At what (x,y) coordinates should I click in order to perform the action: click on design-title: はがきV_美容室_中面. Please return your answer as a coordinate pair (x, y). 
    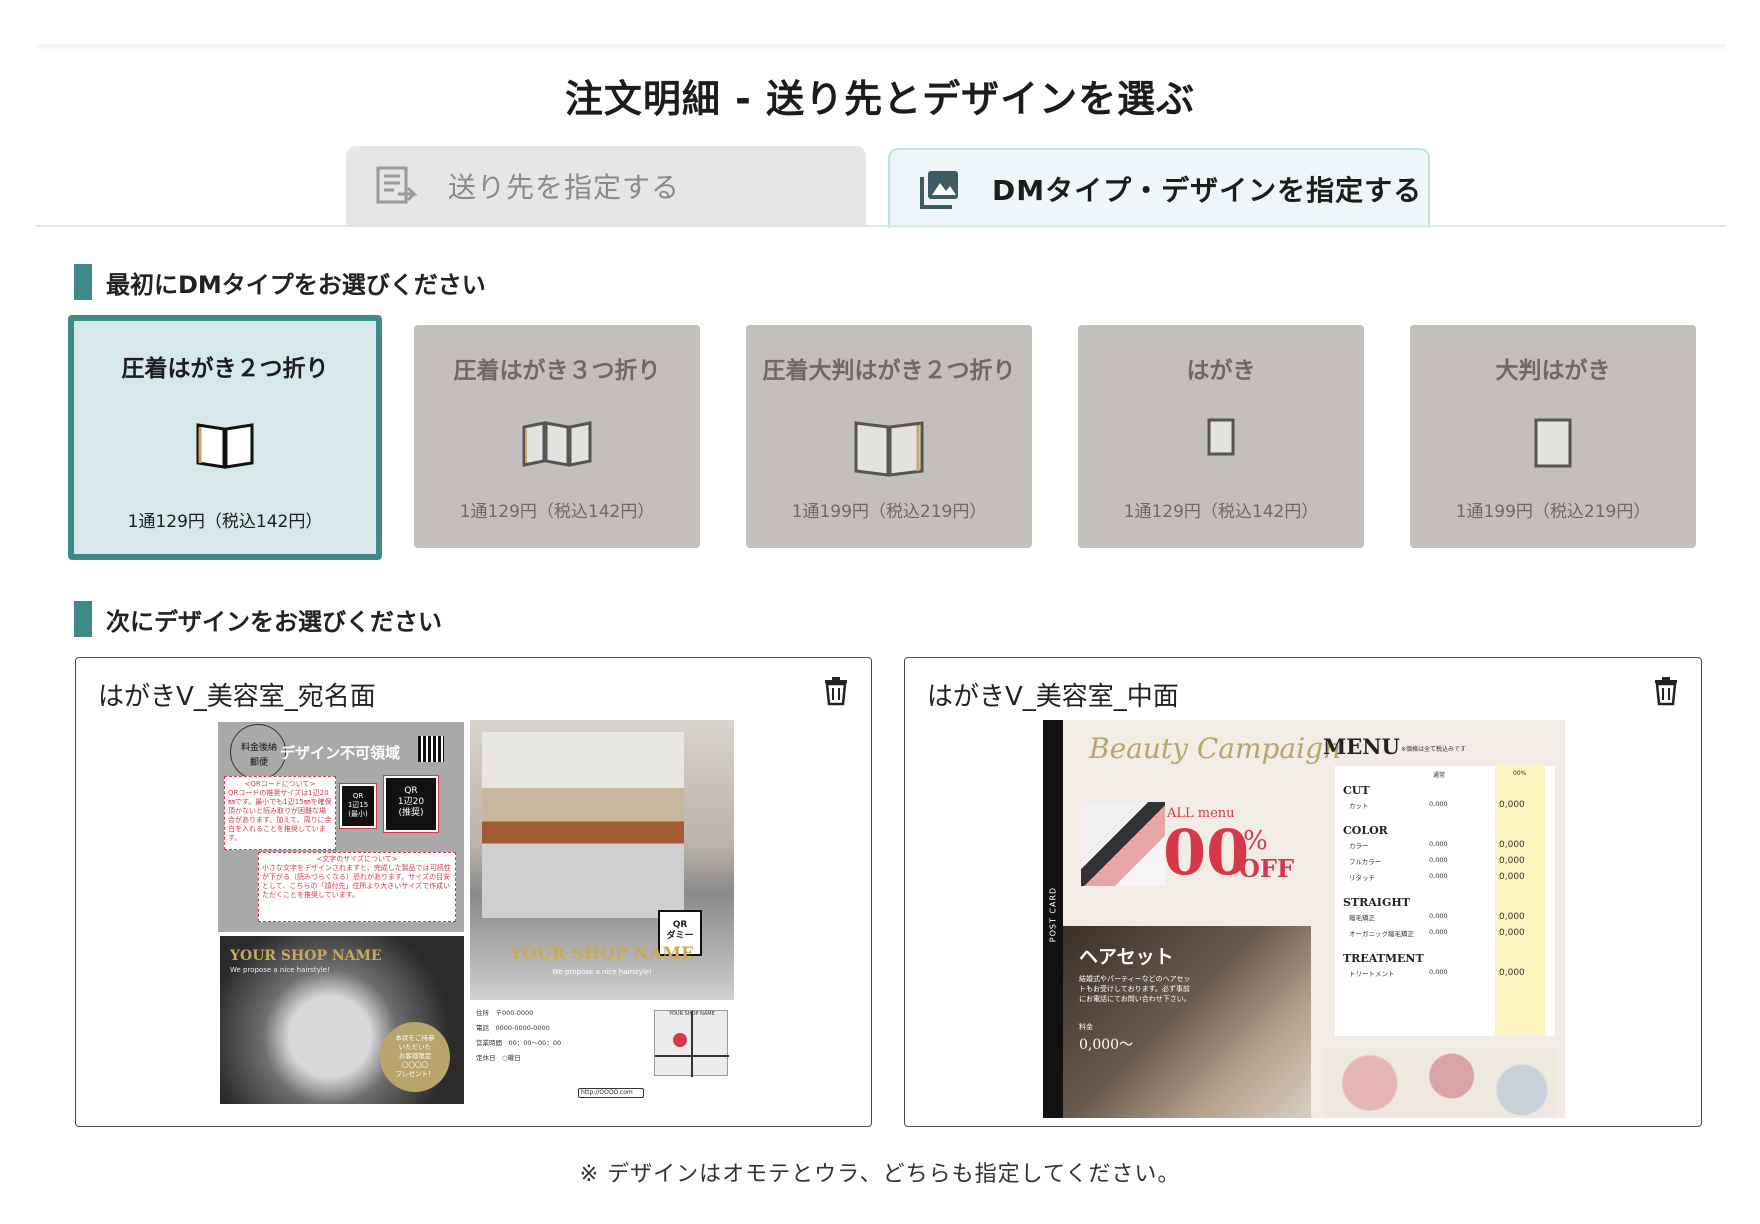
    Looking at the image, I should click on (1053, 697).